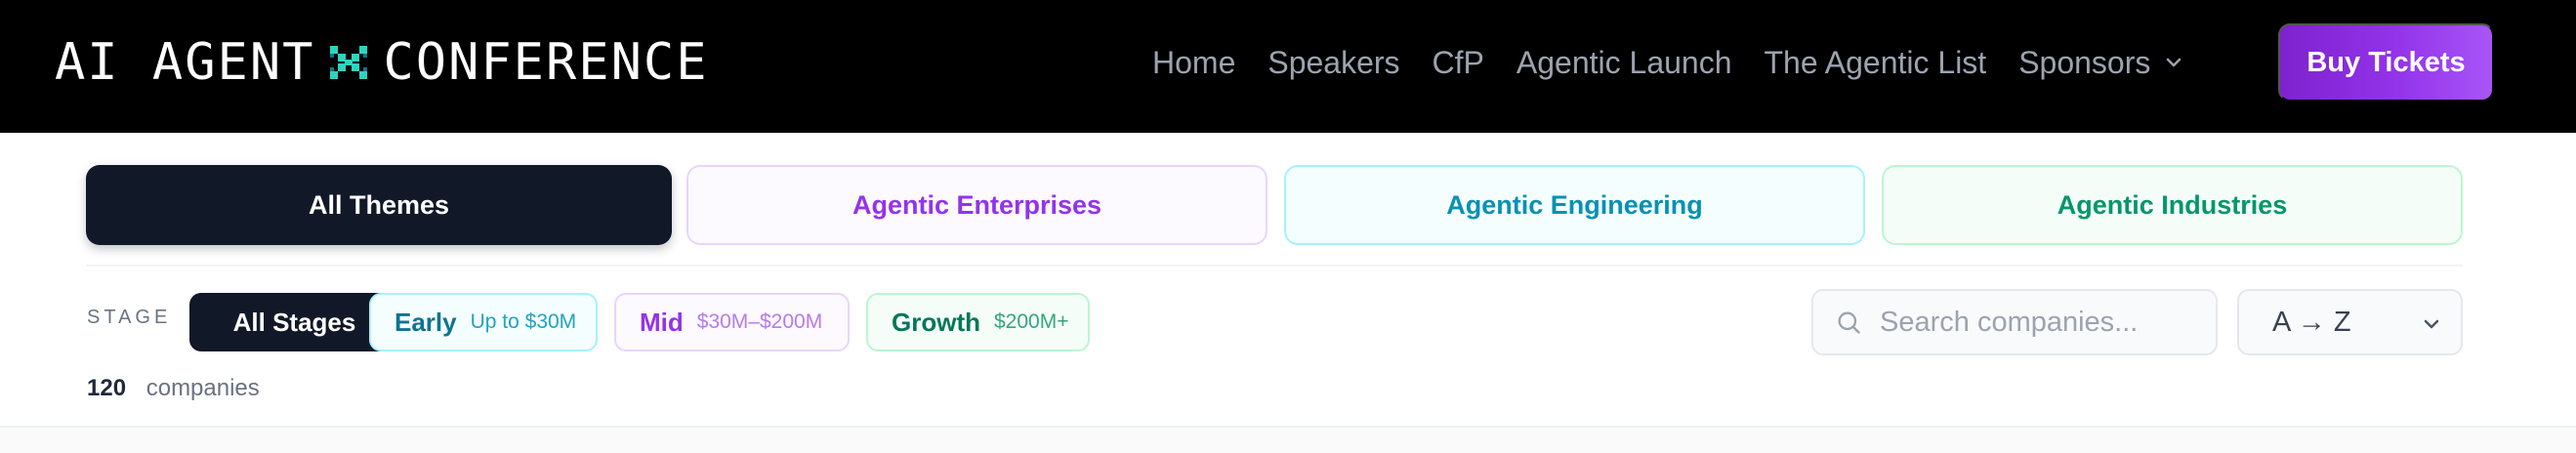 The height and width of the screenshot is (453, 2576). What do you see at coordinates (1193, 62) in the screenshot?
I see `nav-link-home: Home` at bounding box center [1193, 62].